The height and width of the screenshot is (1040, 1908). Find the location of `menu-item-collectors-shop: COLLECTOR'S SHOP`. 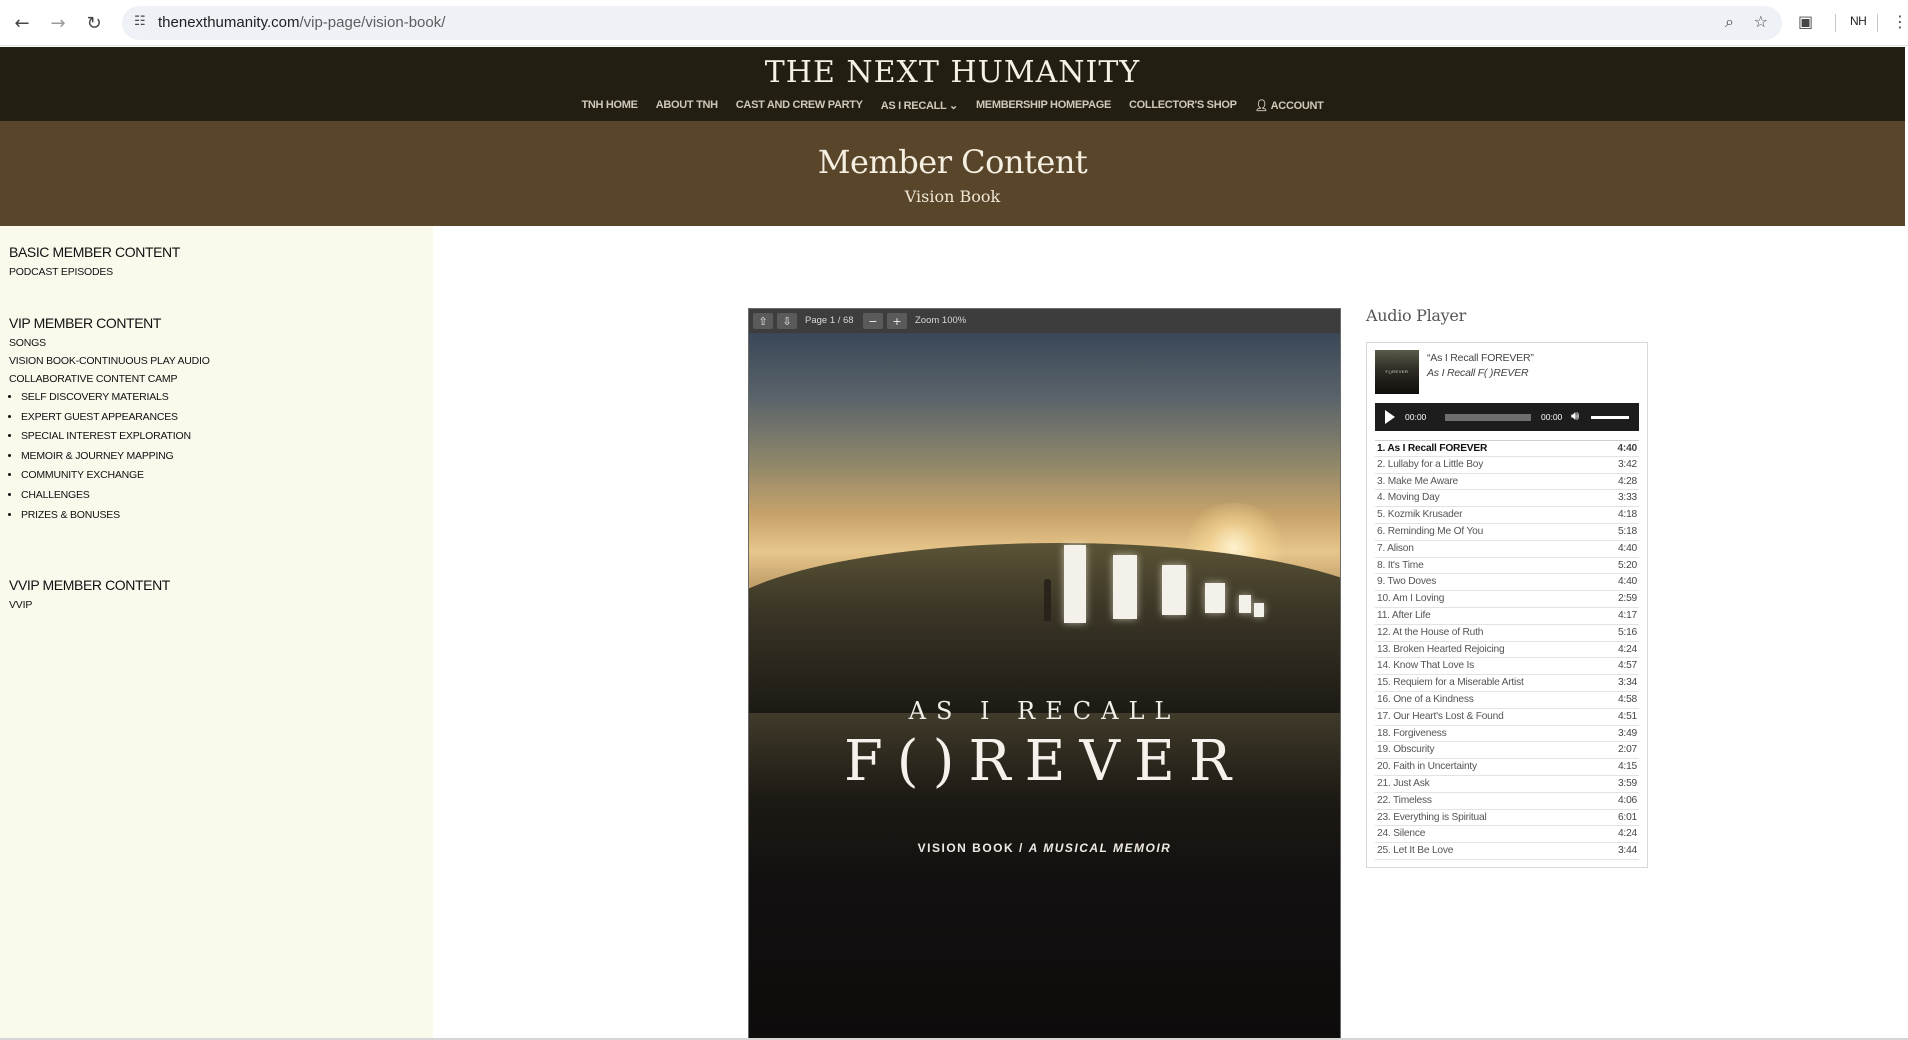

menu-item-collectors-shop: COLLECTOR'S SHOP is located at coordinates (1183, 105).